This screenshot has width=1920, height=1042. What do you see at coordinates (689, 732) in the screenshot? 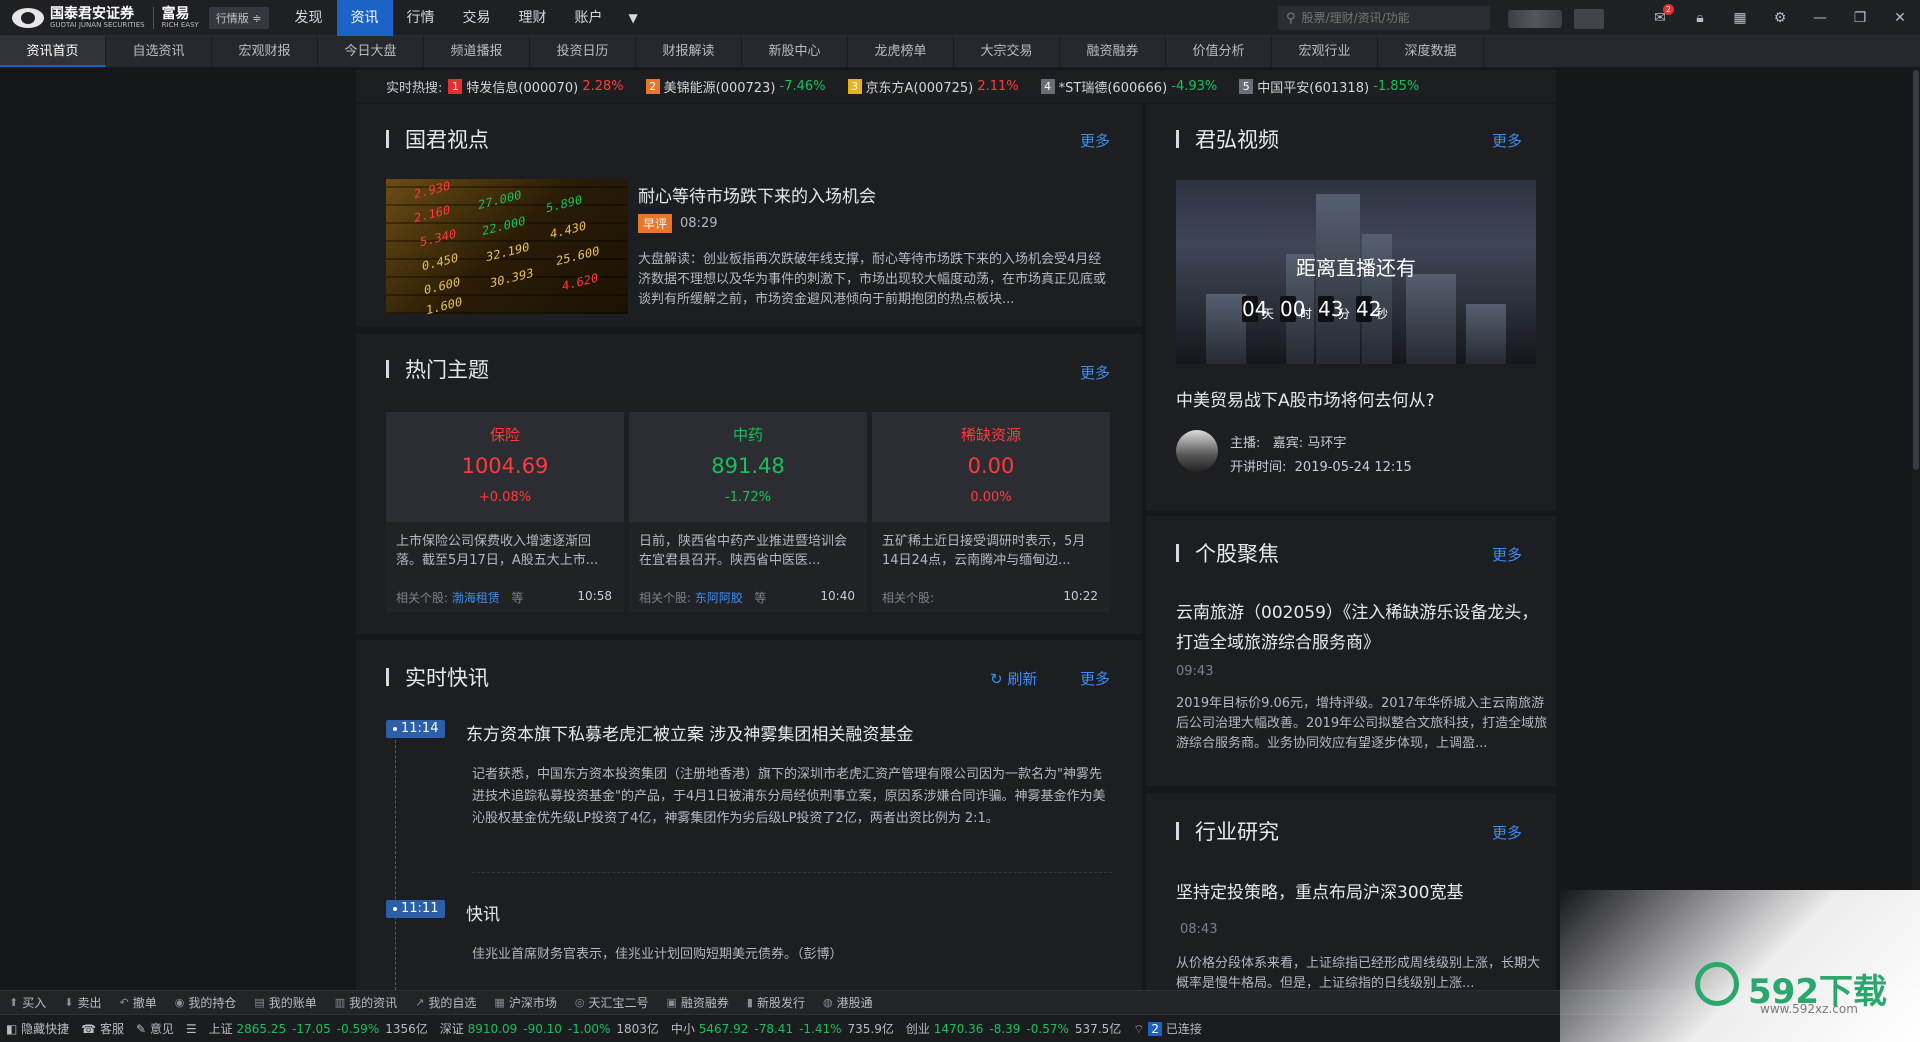
I see `flash-title: 东方资本旗下私募老虎汇被立案 涉及神雾集团相关融资基金` at bounding box center [689, 732].